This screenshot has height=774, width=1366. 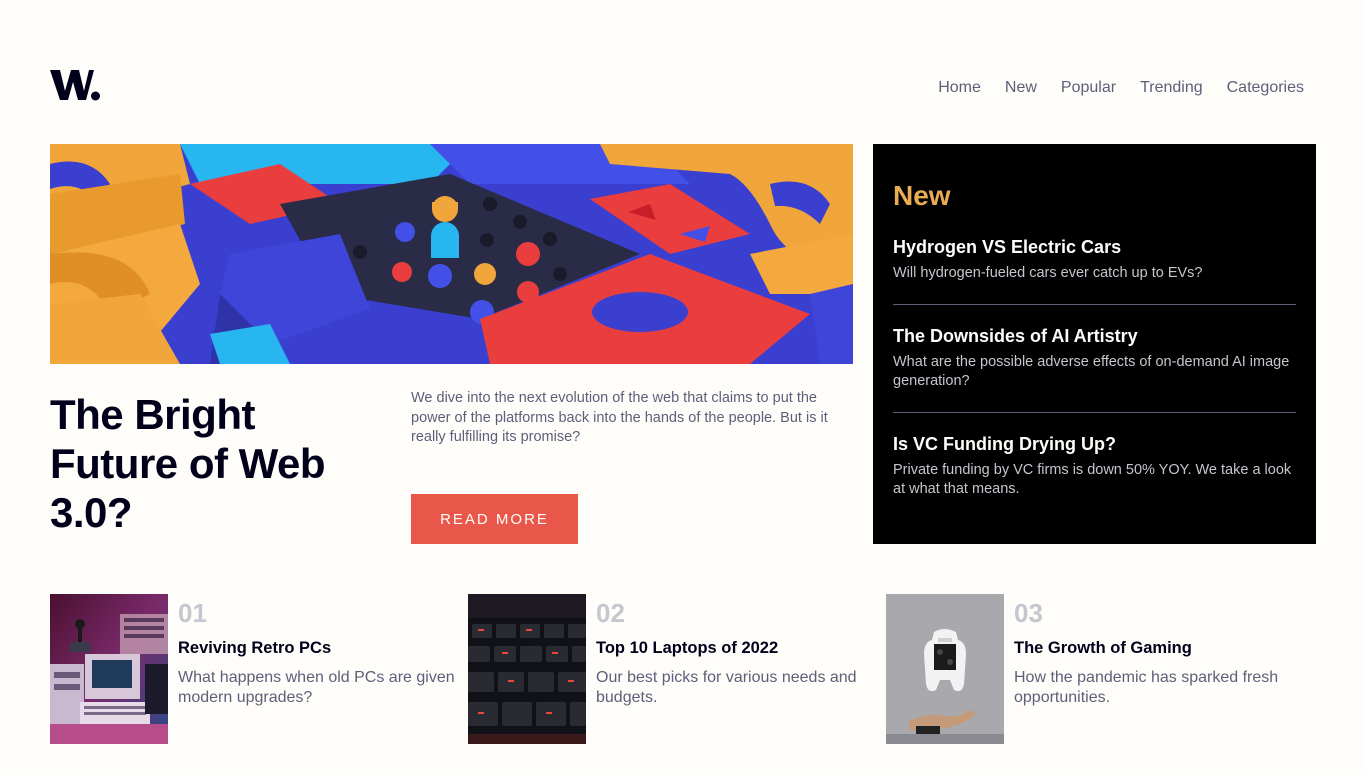 I want to click on laptop-keyboard-thumbnail, so click(x=527, y=669).